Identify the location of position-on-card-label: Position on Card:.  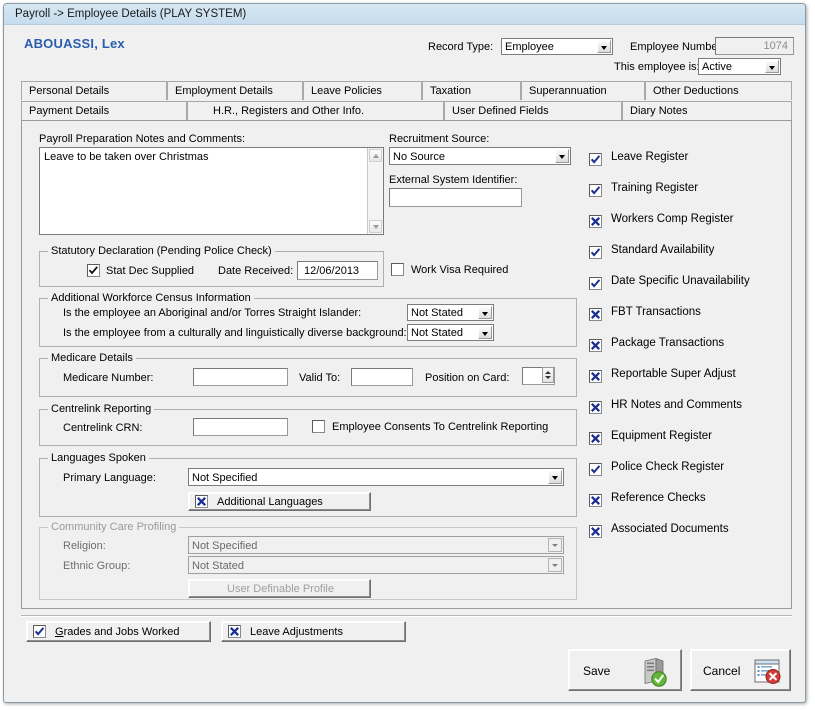
(467, 378).